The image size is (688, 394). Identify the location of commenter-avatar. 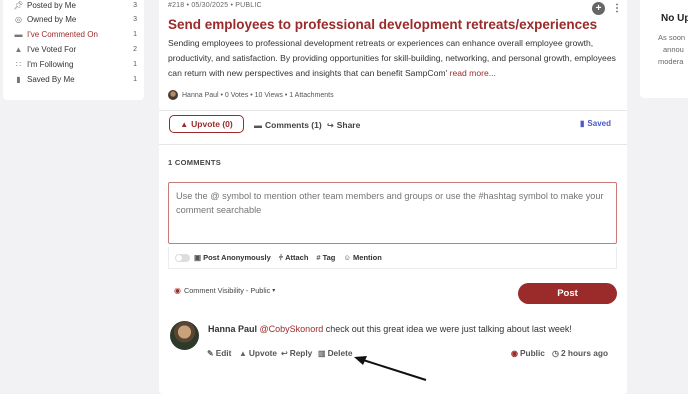
(184, 335).